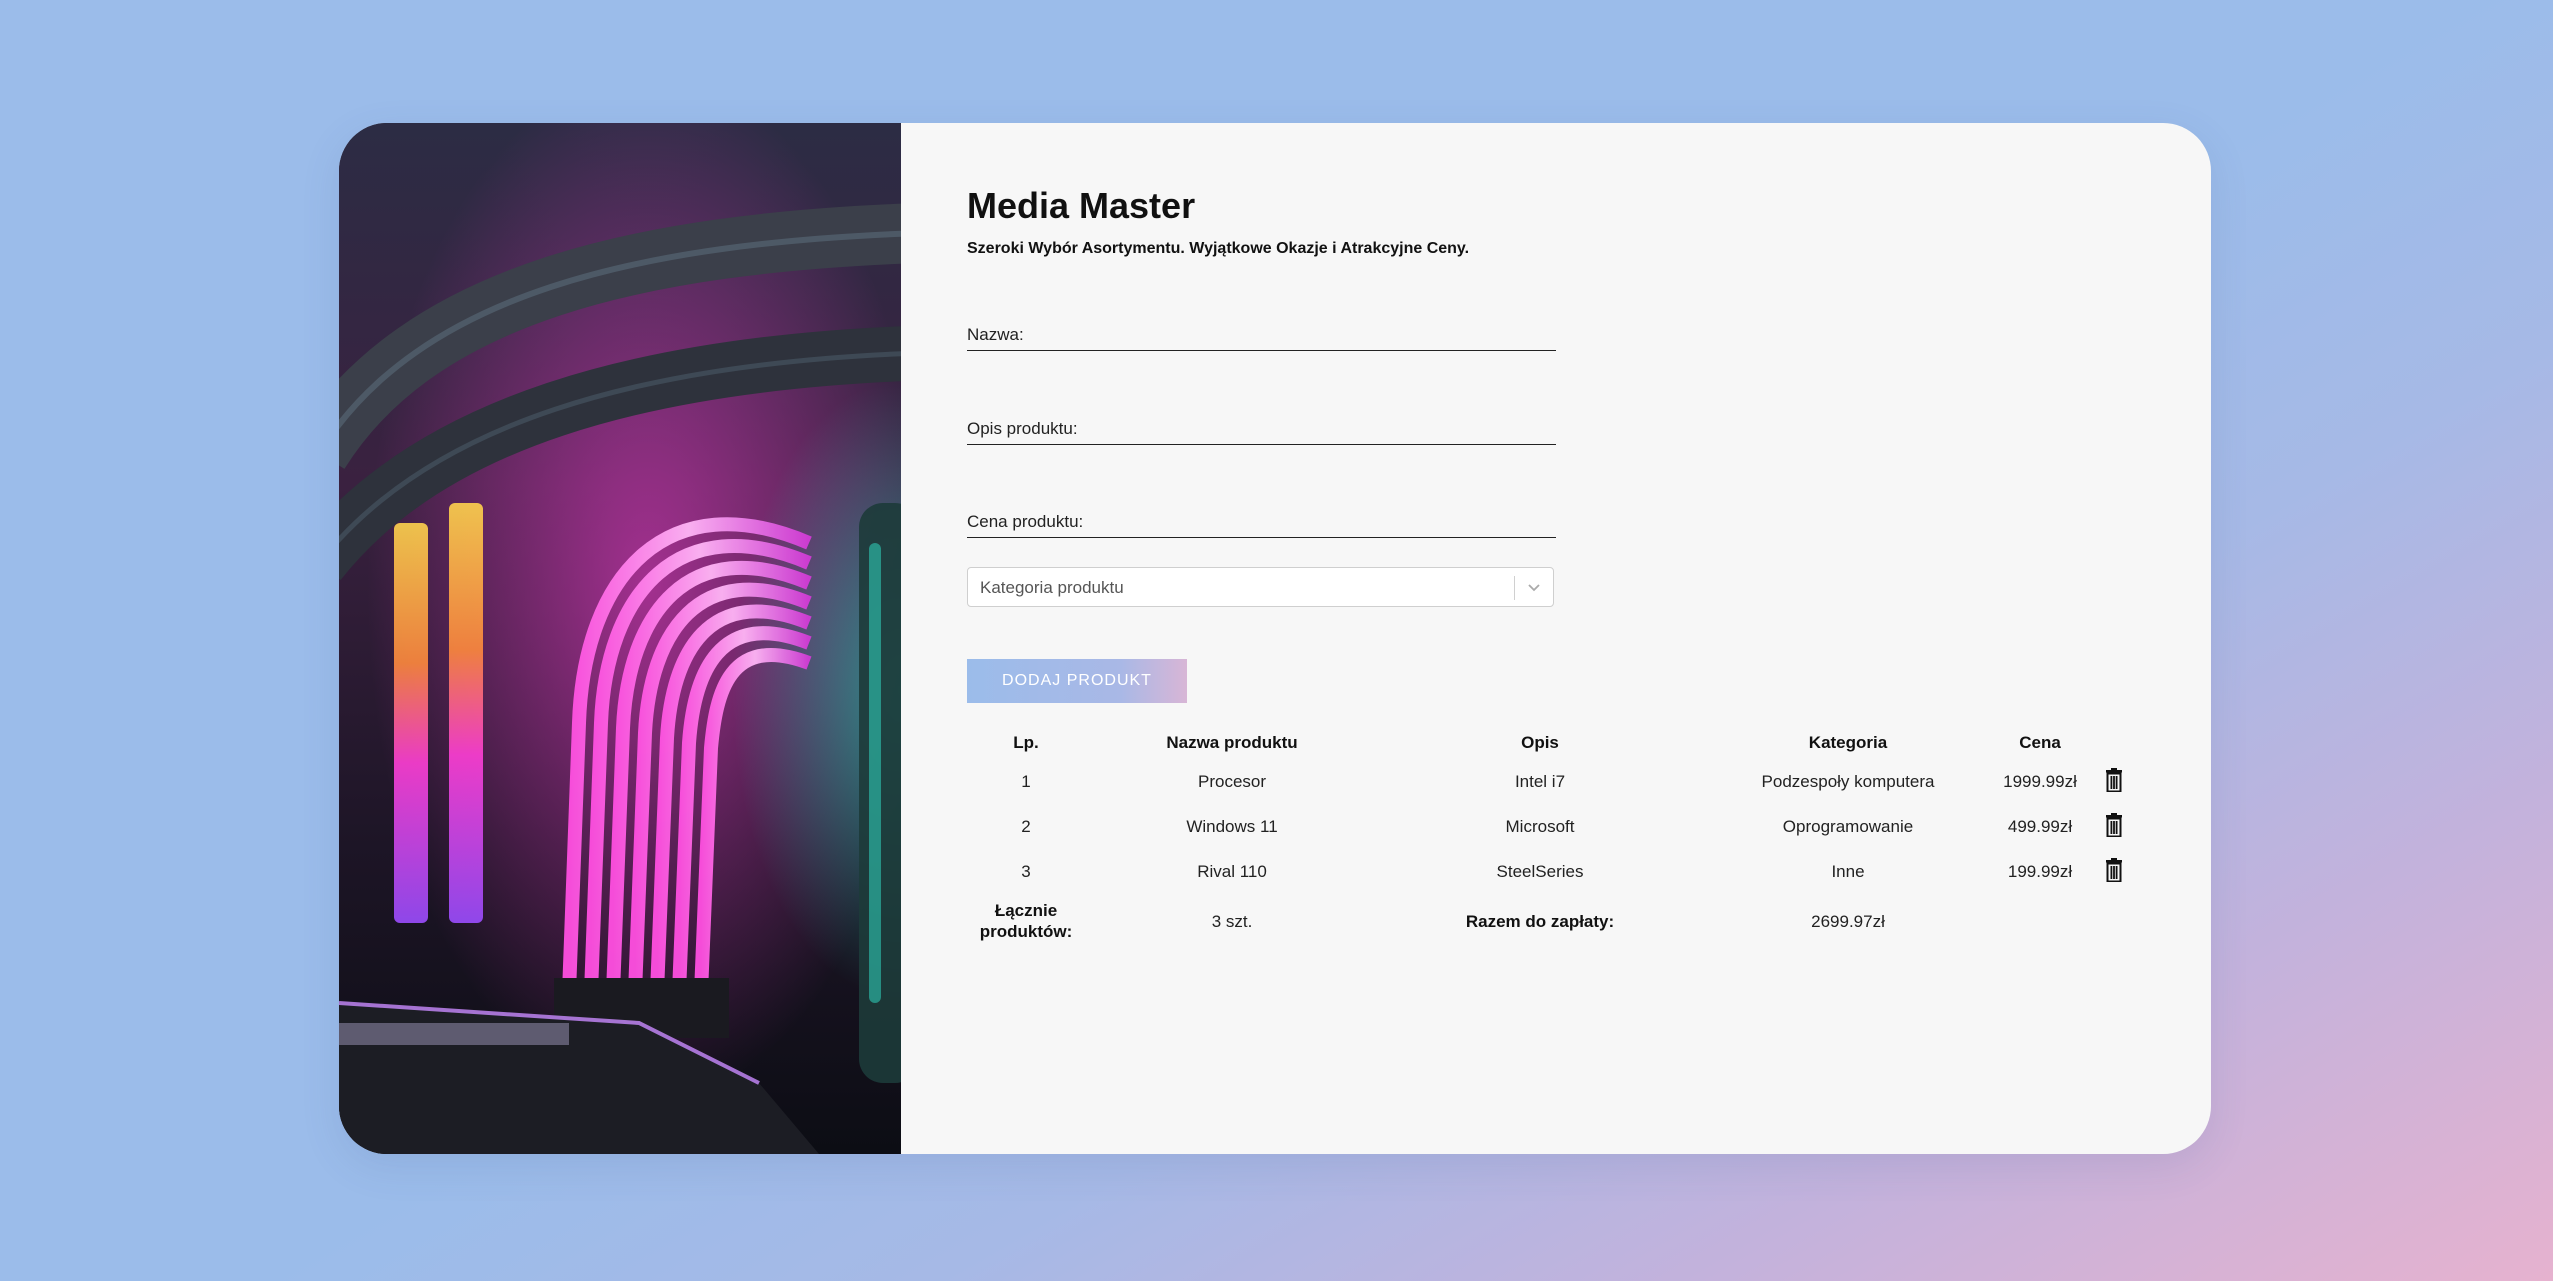 The width and height of the screenshot is (2553, 1281). I want to click on row-name: Windows 11, so click(1232, 826).